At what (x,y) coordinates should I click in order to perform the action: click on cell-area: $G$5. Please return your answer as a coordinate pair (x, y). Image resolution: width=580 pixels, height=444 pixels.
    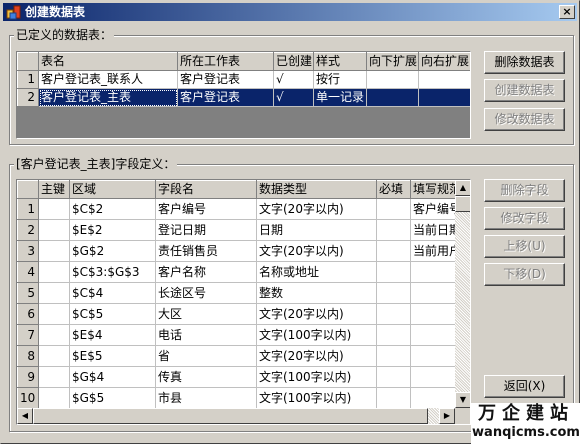
    Looking at the image, I should click on (112, 398).